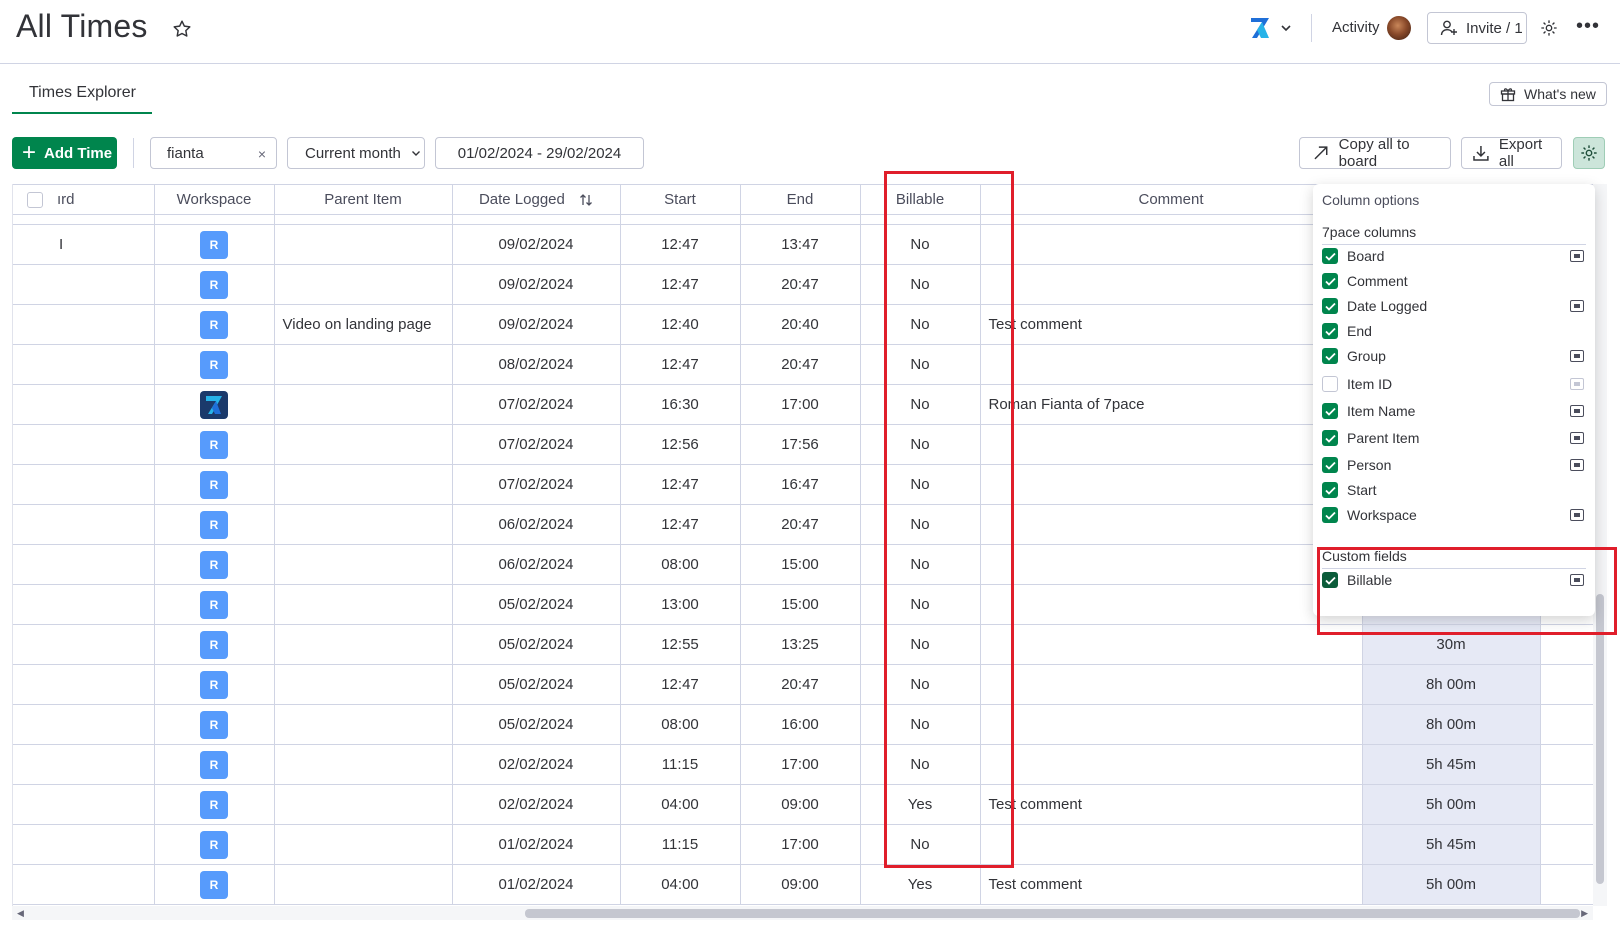  Describe the element at coordinates (803, 844) in the screenshot. I see `table-row: R 01/02/2024 11:15 17:00 No 5h 45m` at that location.